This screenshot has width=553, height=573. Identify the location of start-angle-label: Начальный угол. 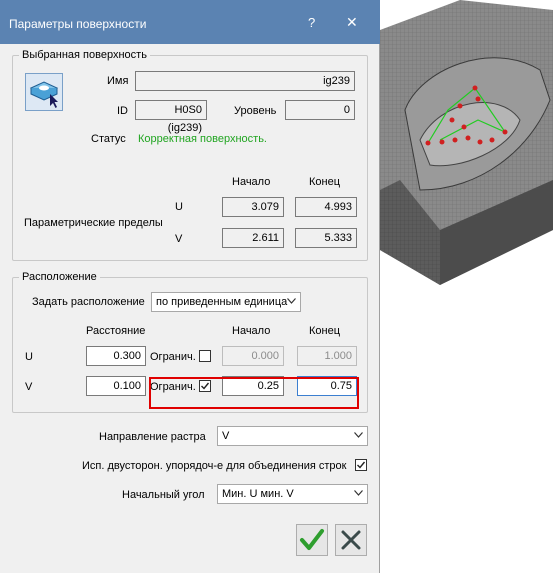
(163, 495).